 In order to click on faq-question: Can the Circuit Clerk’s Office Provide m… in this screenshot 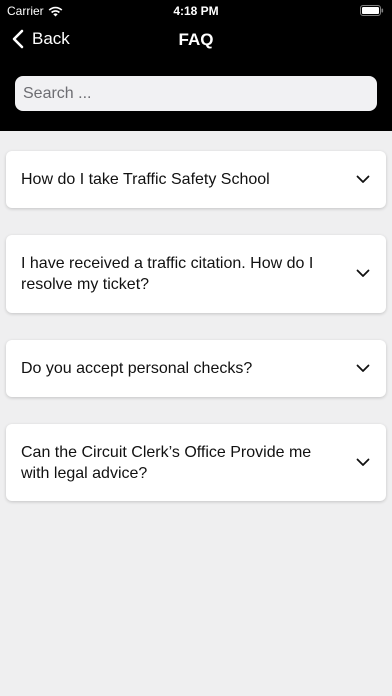, I will do `click(166, 462)`.